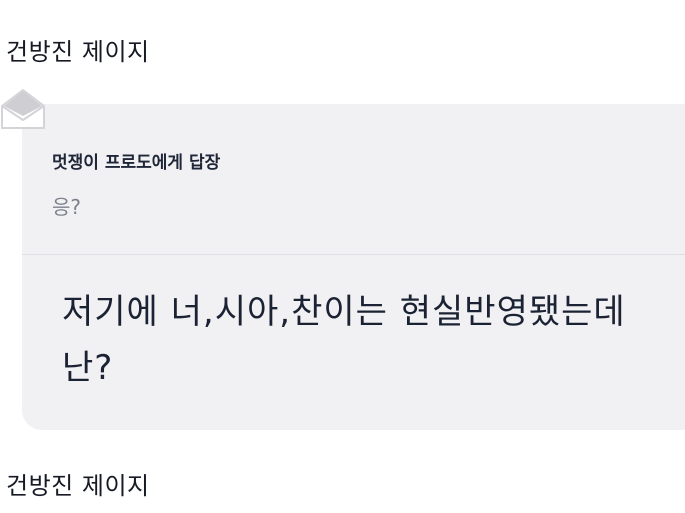  I want to click on quoted-message-text: 응?, so click(67, 207).